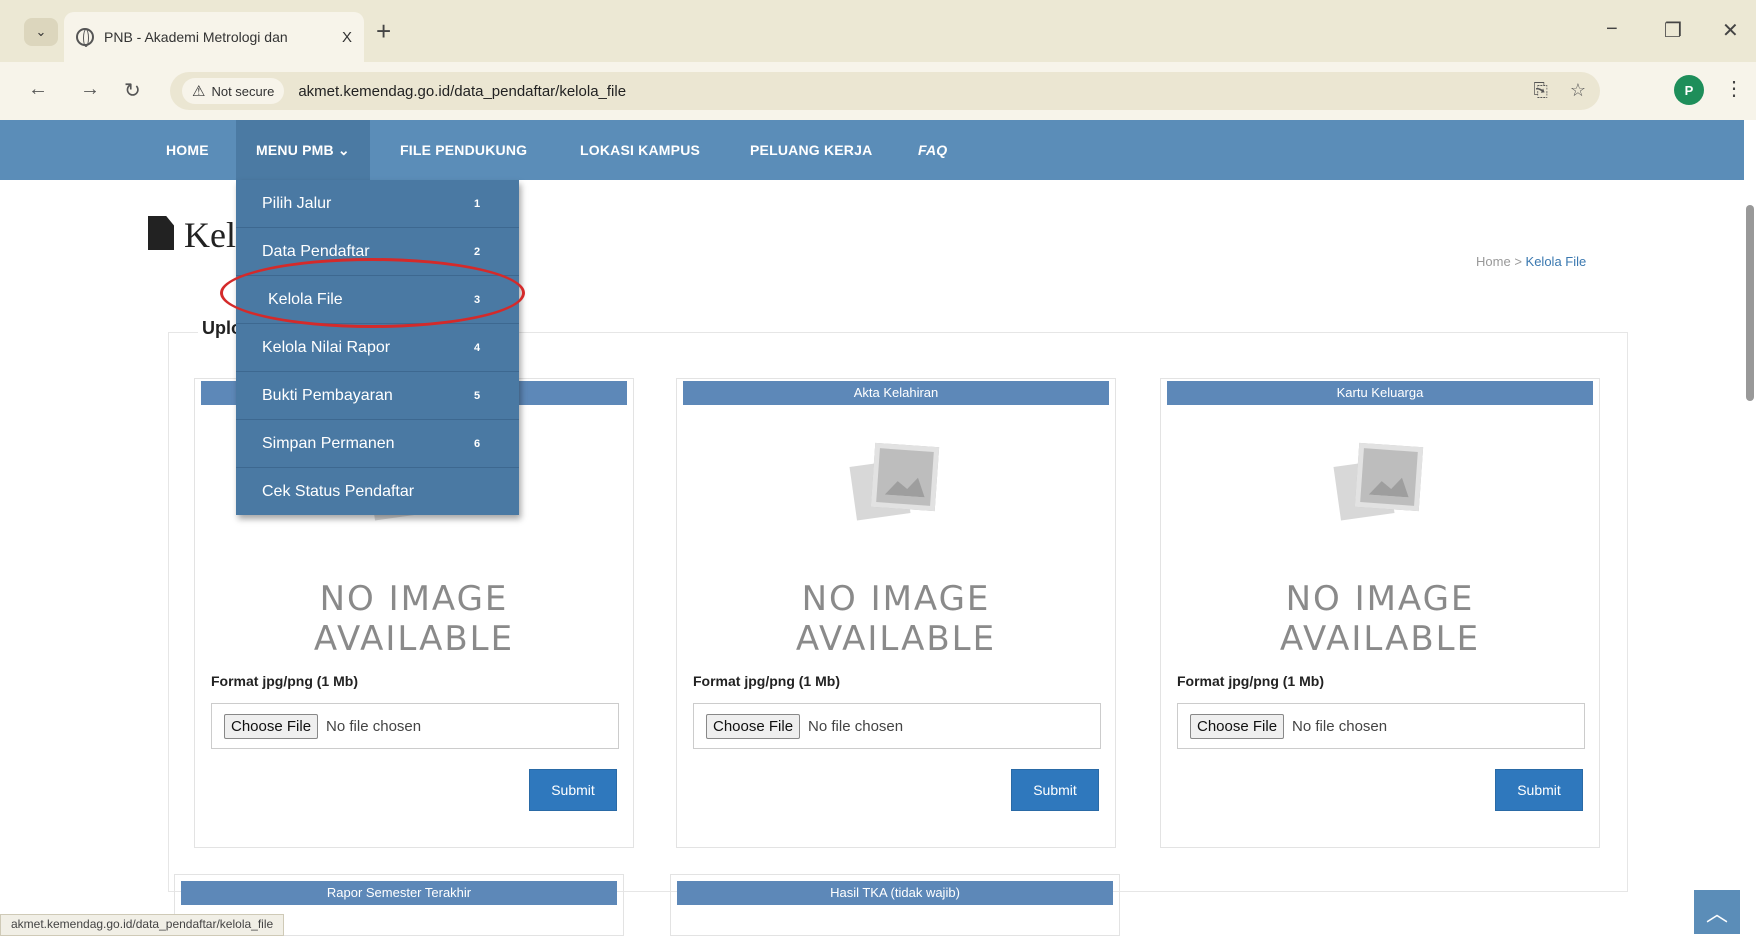  I want to click on nav-file-pendukung: FILE PENDUKUNG, so click(463, 150).